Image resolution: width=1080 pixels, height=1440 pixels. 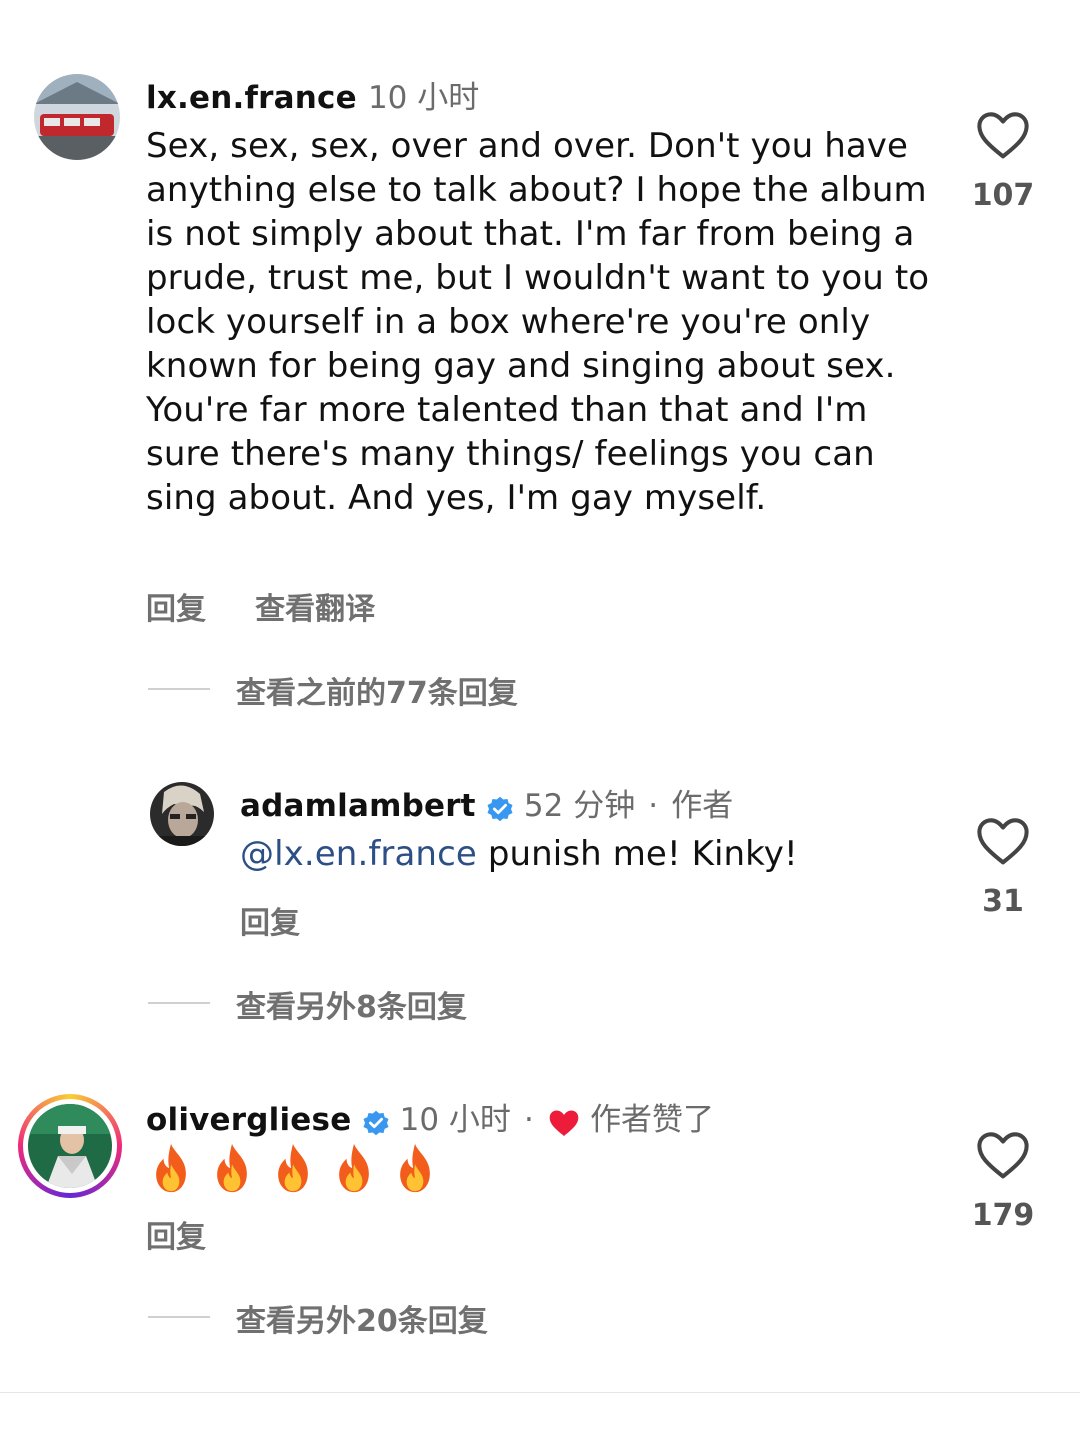 I want to click on username: adamlambert, so click(x=358, y=806).